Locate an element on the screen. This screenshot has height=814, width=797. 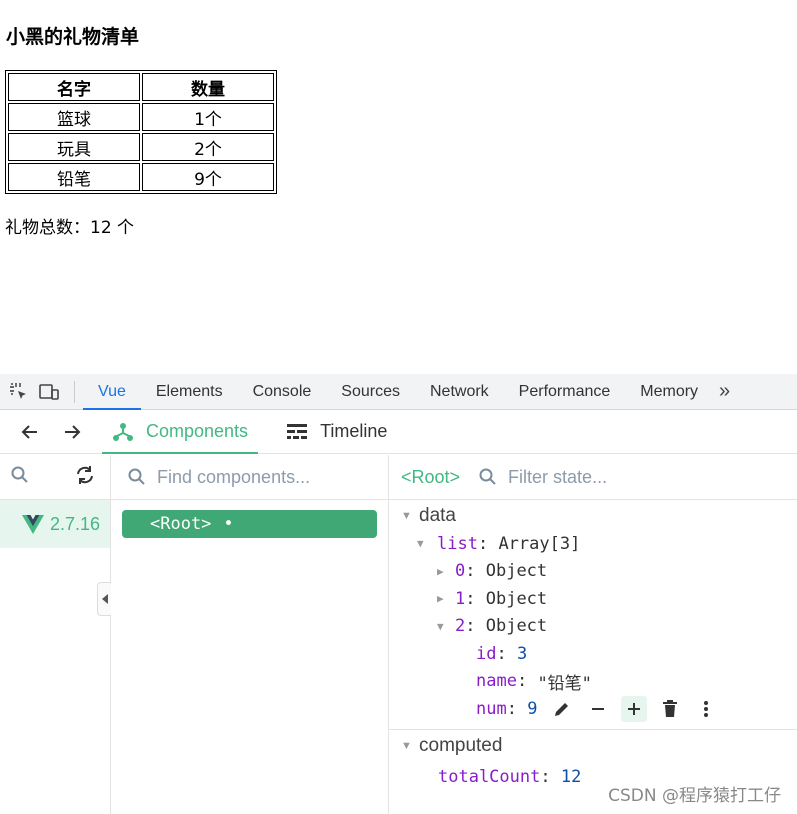
tab-timeline: Timeline is located at coordinates (336, 432).